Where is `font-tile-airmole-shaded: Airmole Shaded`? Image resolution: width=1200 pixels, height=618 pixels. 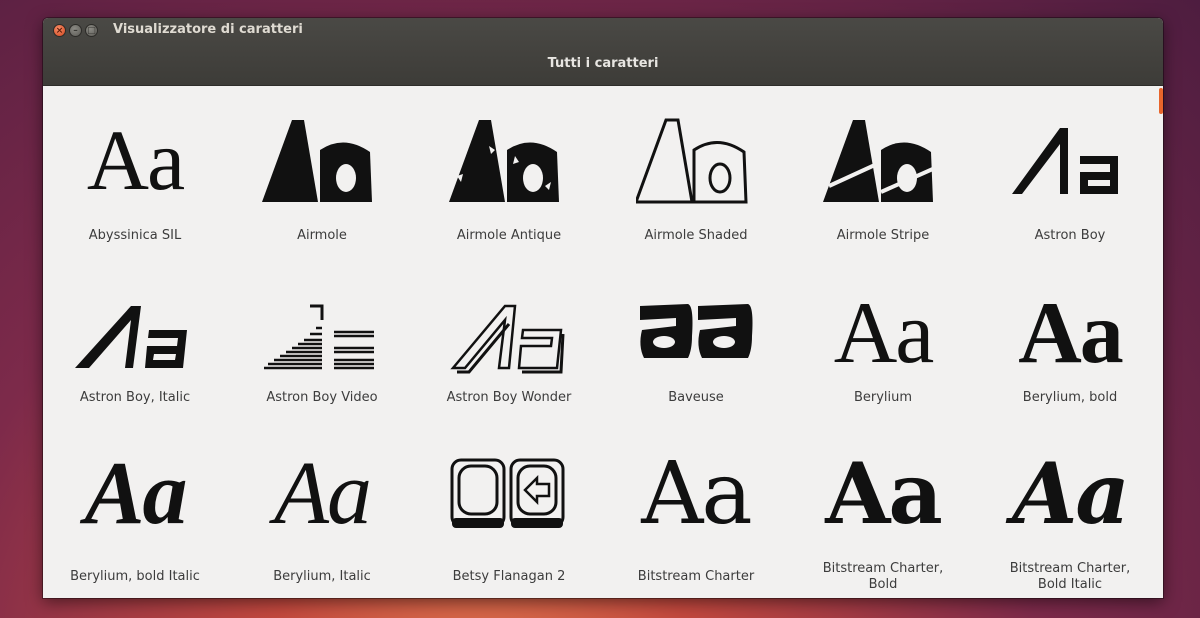 font-tile-airmole-shaded: Airmole Shaded is located at coordinates (696, 164).